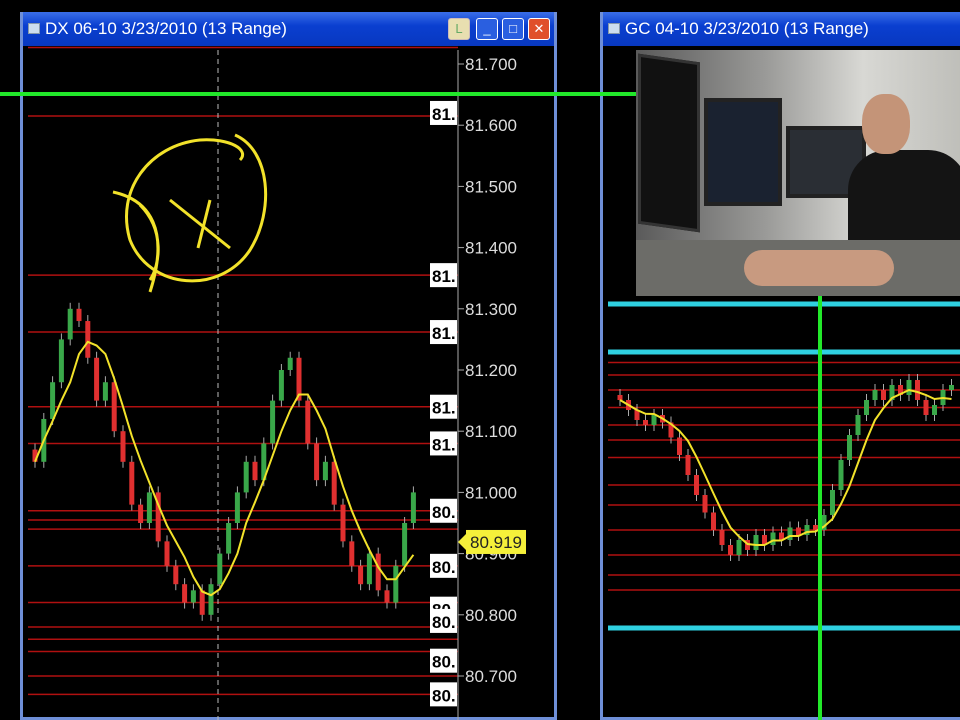  Describe the element at coordinates (798, 173) in the screenshot. I see `webcam-overlay` at that location.